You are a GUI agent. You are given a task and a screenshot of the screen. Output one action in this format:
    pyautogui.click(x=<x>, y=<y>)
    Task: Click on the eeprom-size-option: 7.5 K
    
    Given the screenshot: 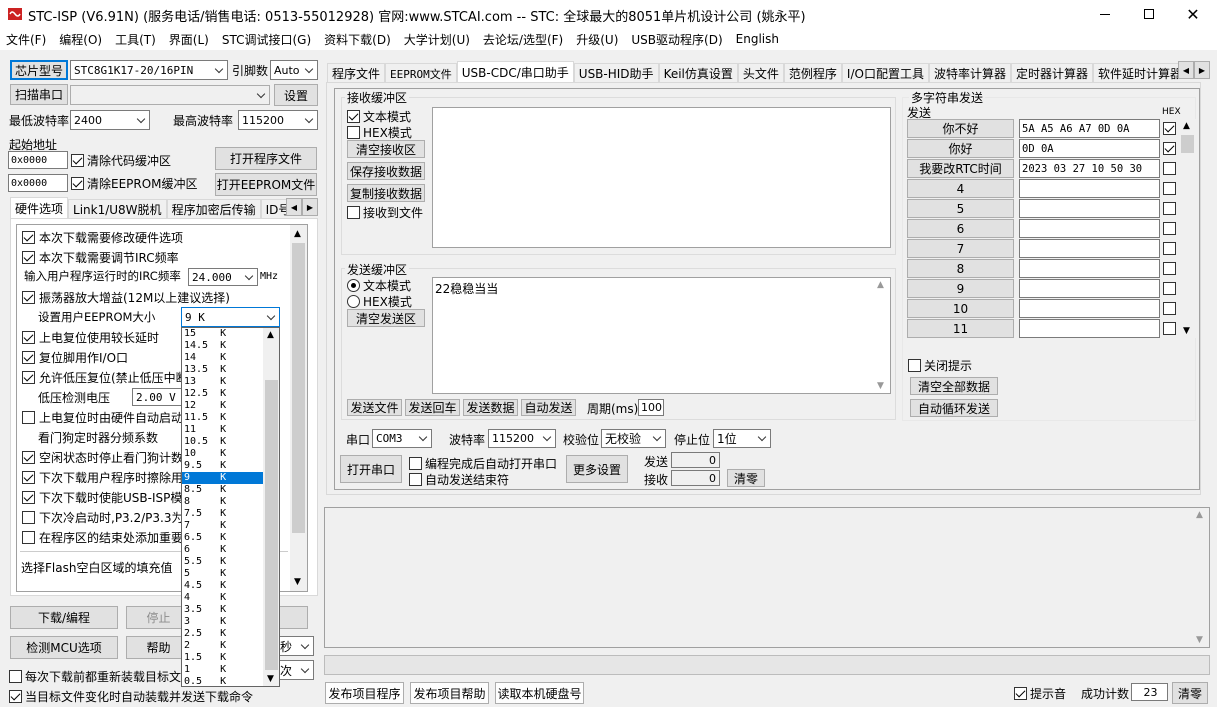 What is the action you would take?
    pyautogui.click(x=222, y=514)
    